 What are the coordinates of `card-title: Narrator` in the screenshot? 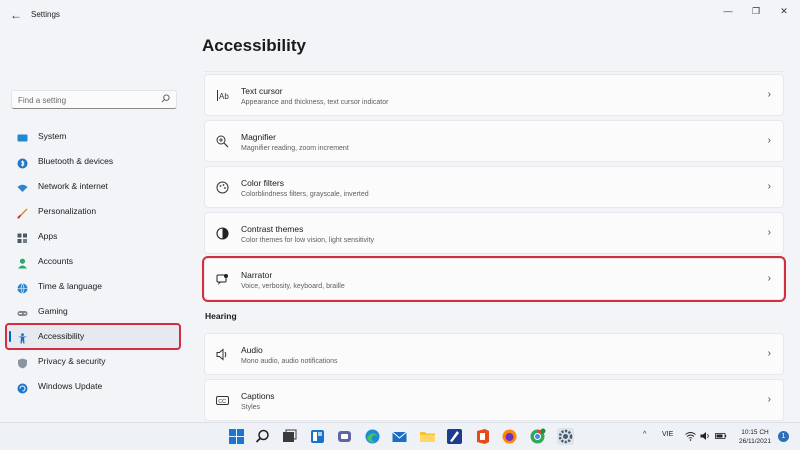 It's located at (257, 275).